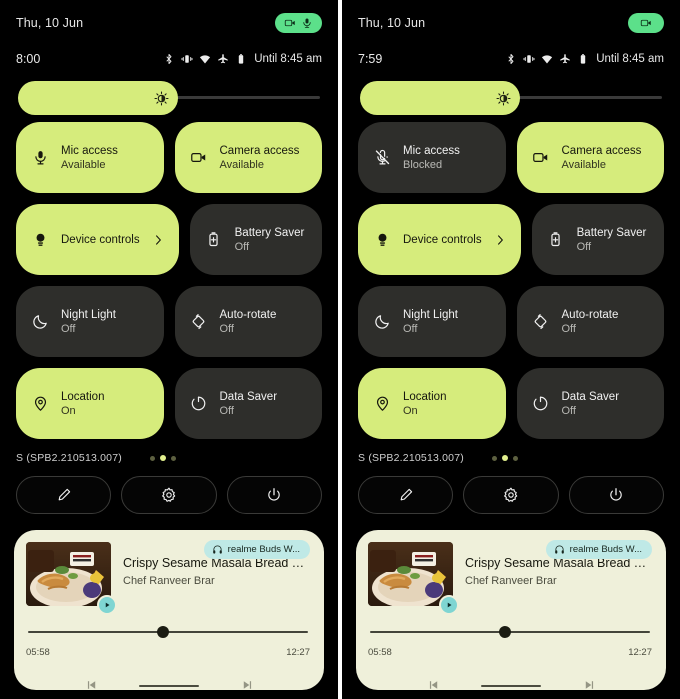  What do you see at coordinates (382, 157) in the screenshot?
I see `mic-off-icon` at bounding box center [382, 157].